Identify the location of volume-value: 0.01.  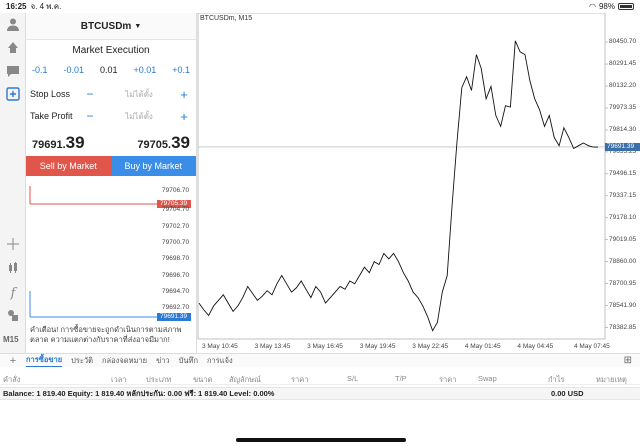
(109, 70).